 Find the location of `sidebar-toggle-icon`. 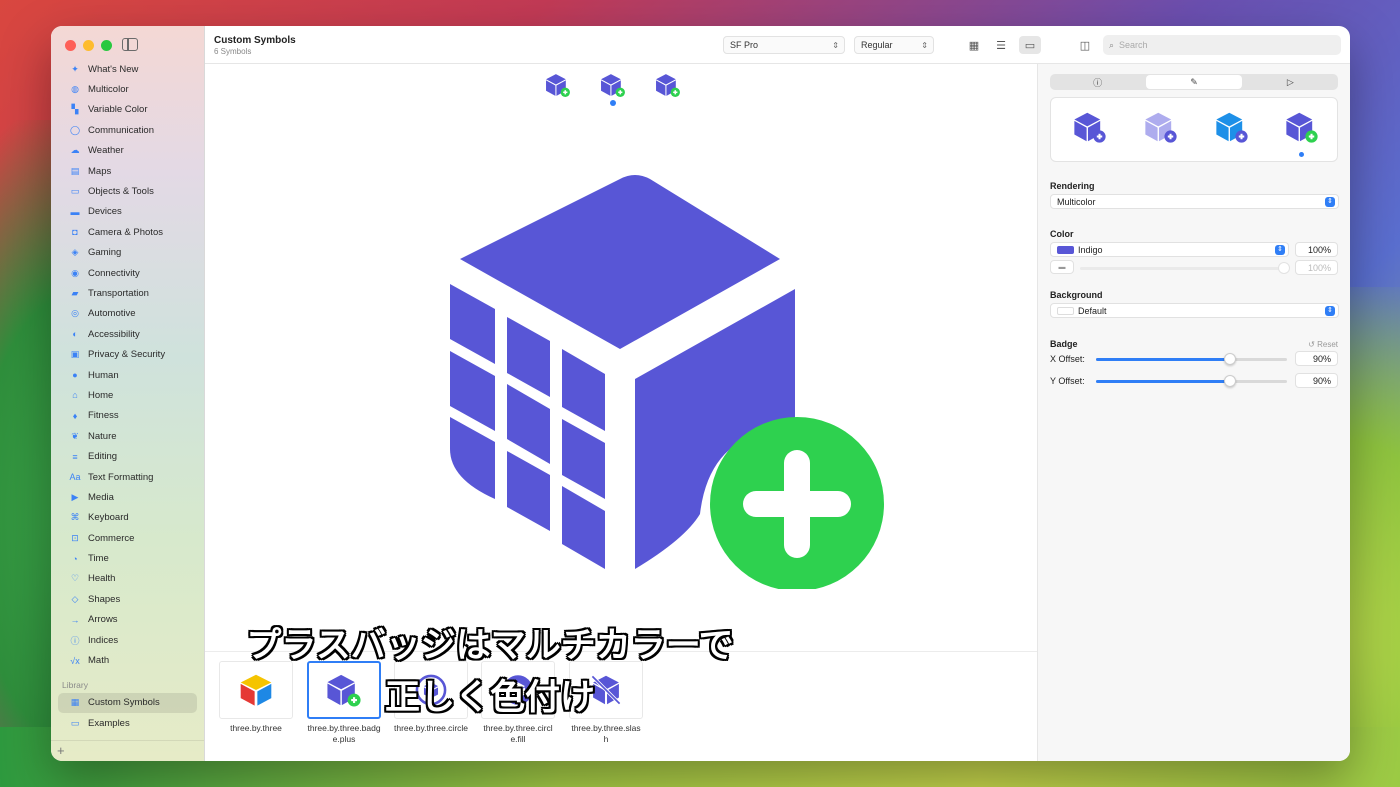

sidebar-toggle-icon is located at coordinates (130, 44).